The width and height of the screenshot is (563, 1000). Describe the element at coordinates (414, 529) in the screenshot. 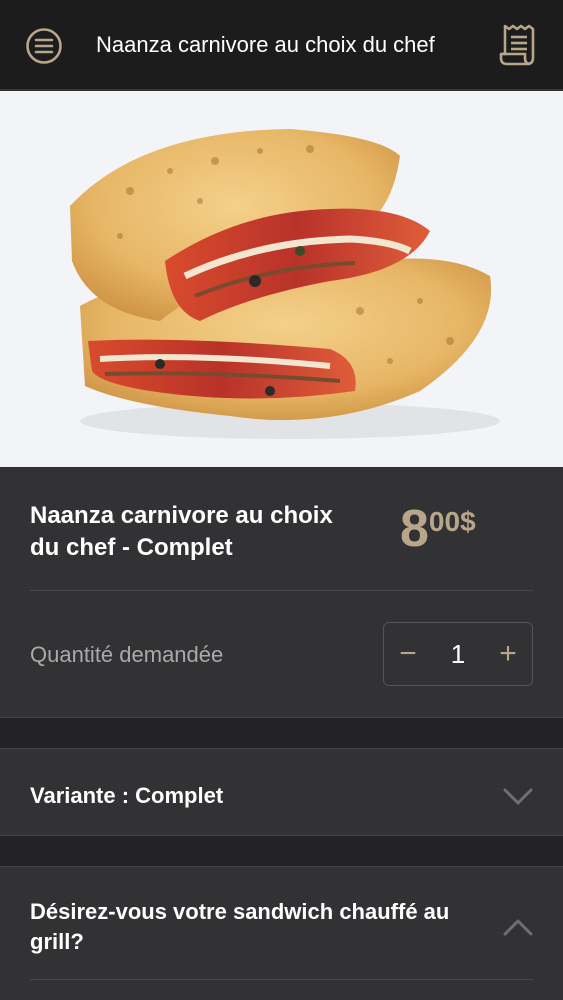

I see `price-integer: 8` at that location.